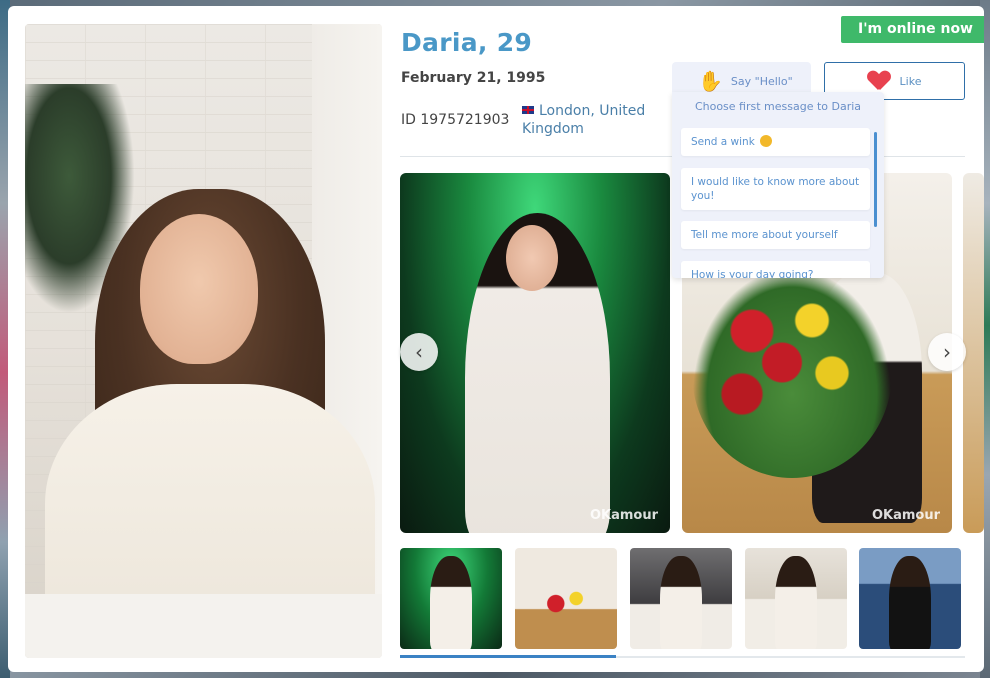  What do you see at coordinates (584, 120) in the screenshot?
I see `location-text: London, United Kingdom` at bounding box center [584, 120].